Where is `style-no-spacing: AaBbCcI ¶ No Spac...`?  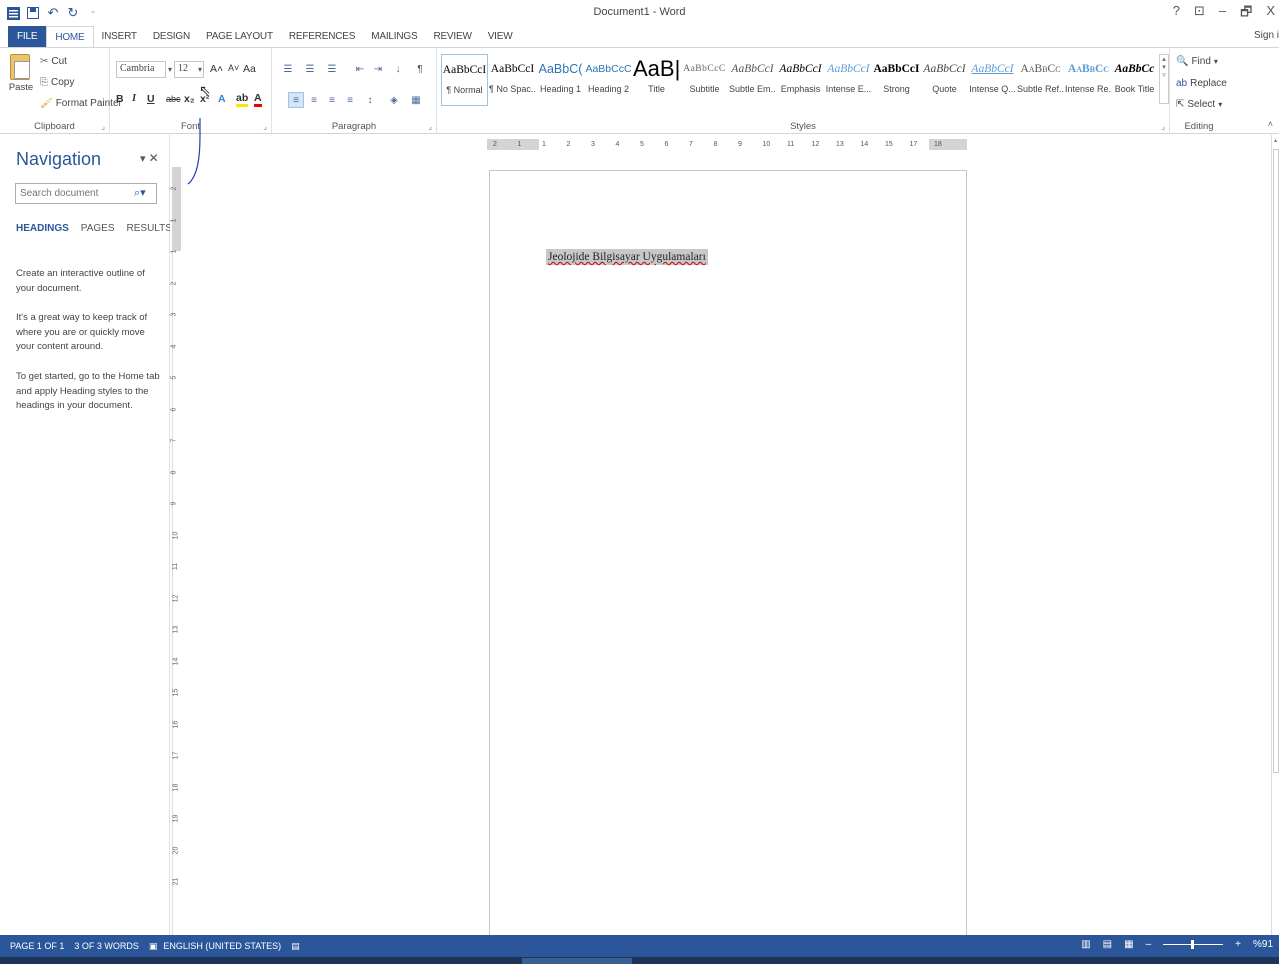 style-no-spacing: AaBbCcI ¶ No Spac... is located at coordinates (512, 80).